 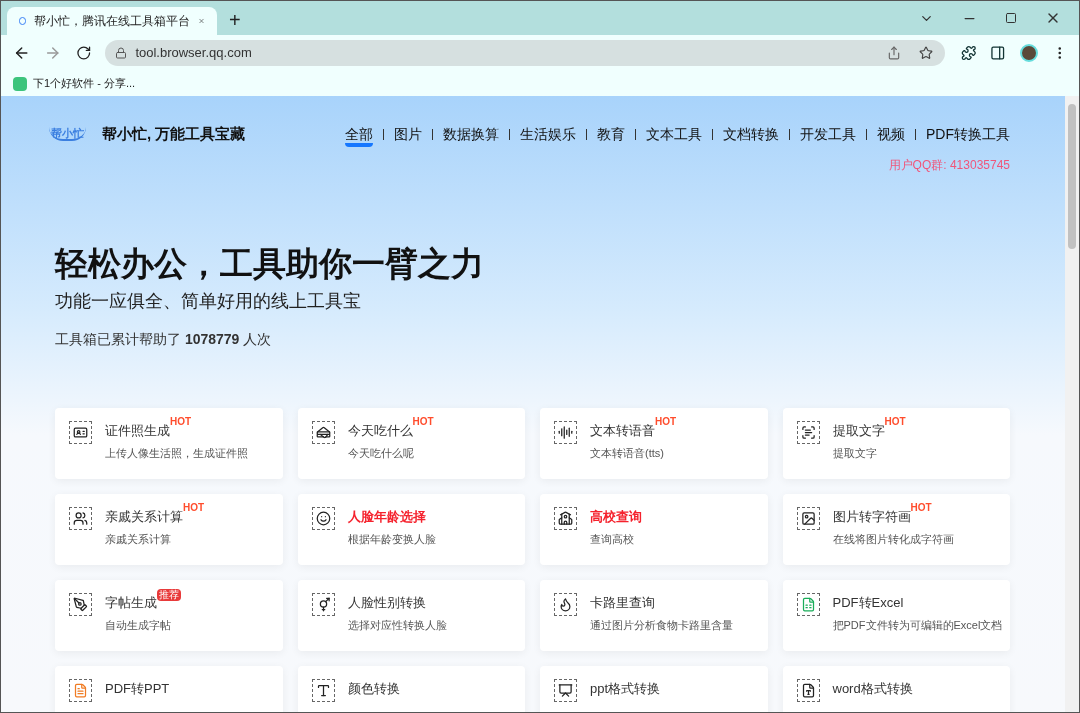 What do you see at coordinates (616, 517) in the screenshot?
I see `tool-title: 高校查询` at bounding box center [616, 517].